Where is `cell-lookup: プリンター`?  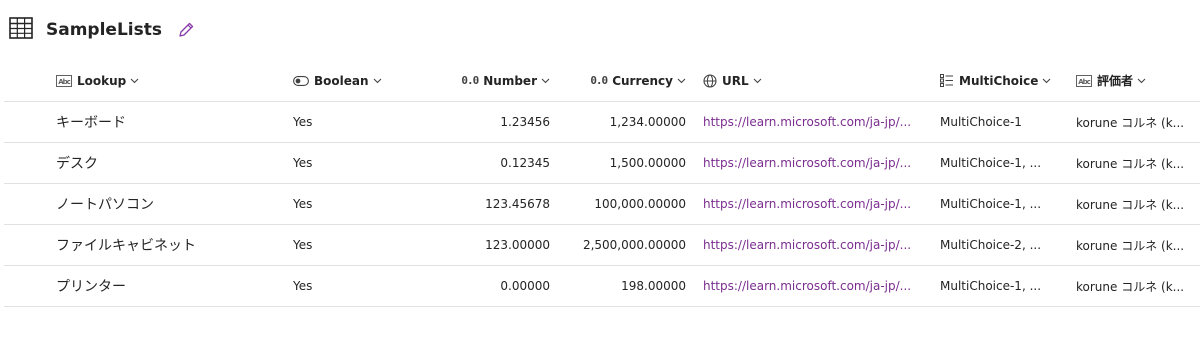 cell-lookup: プリンター is located at coordinates (171, 286).